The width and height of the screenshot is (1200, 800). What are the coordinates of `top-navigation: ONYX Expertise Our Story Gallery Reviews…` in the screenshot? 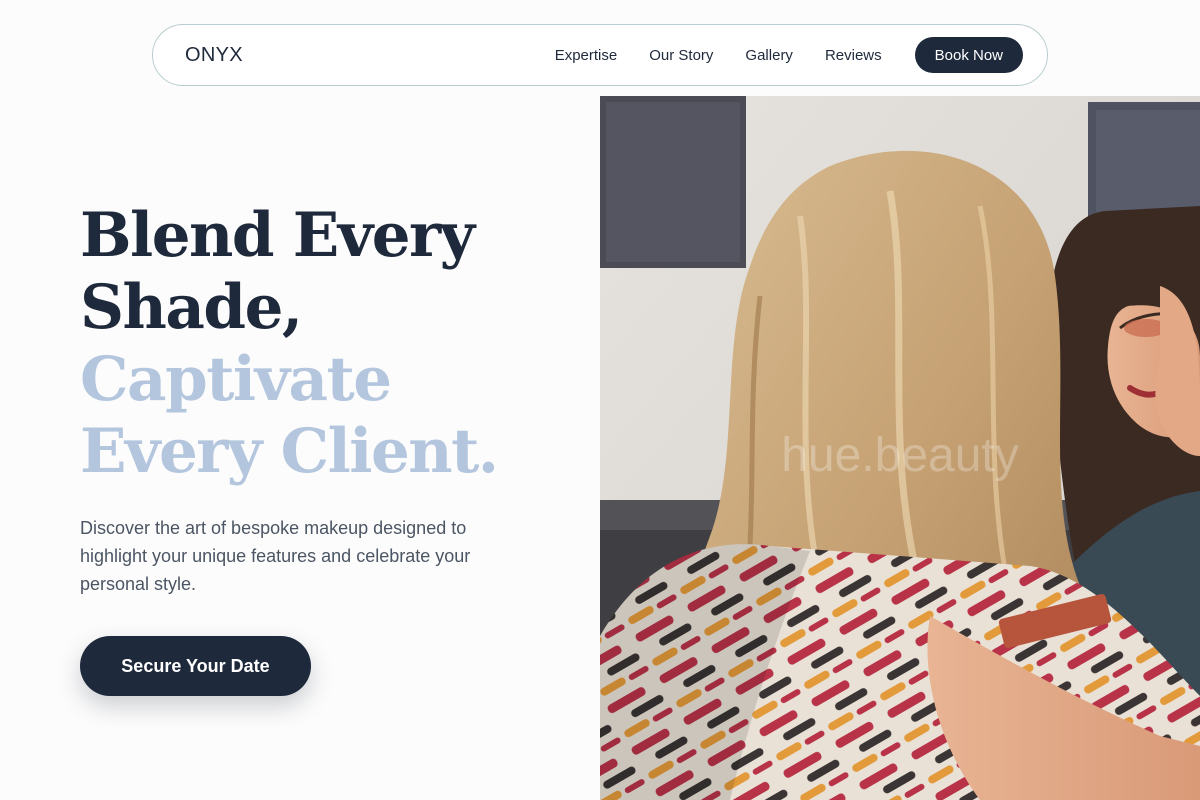 It's located at (600, 55).